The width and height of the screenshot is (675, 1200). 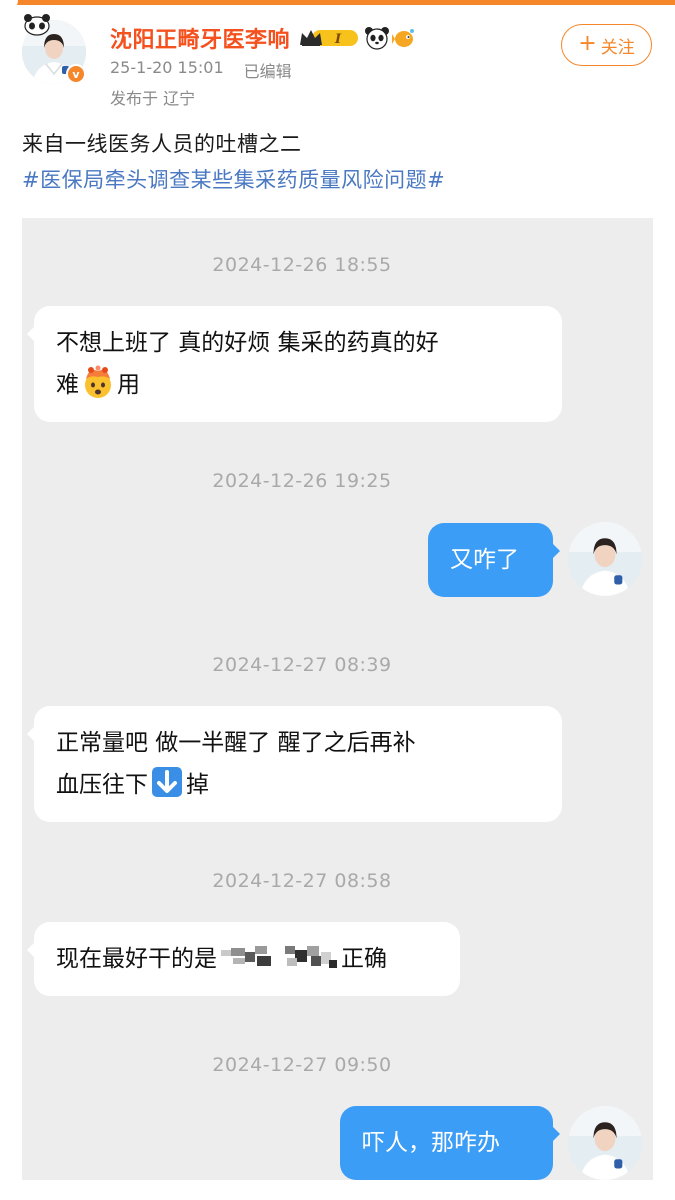 What do you see at coordinates (162, 144) in the screenshot?
I see `post-text: 来自一线医务人员的吐槽之二` at bounding box center [162, 144].